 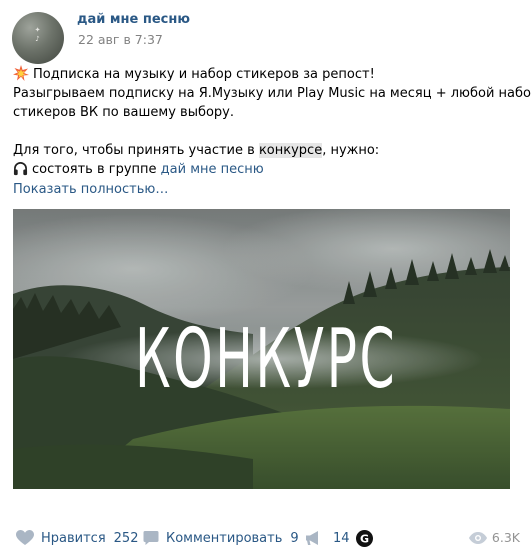 I want to click on g-badge: G, so click(x=364, y=538).